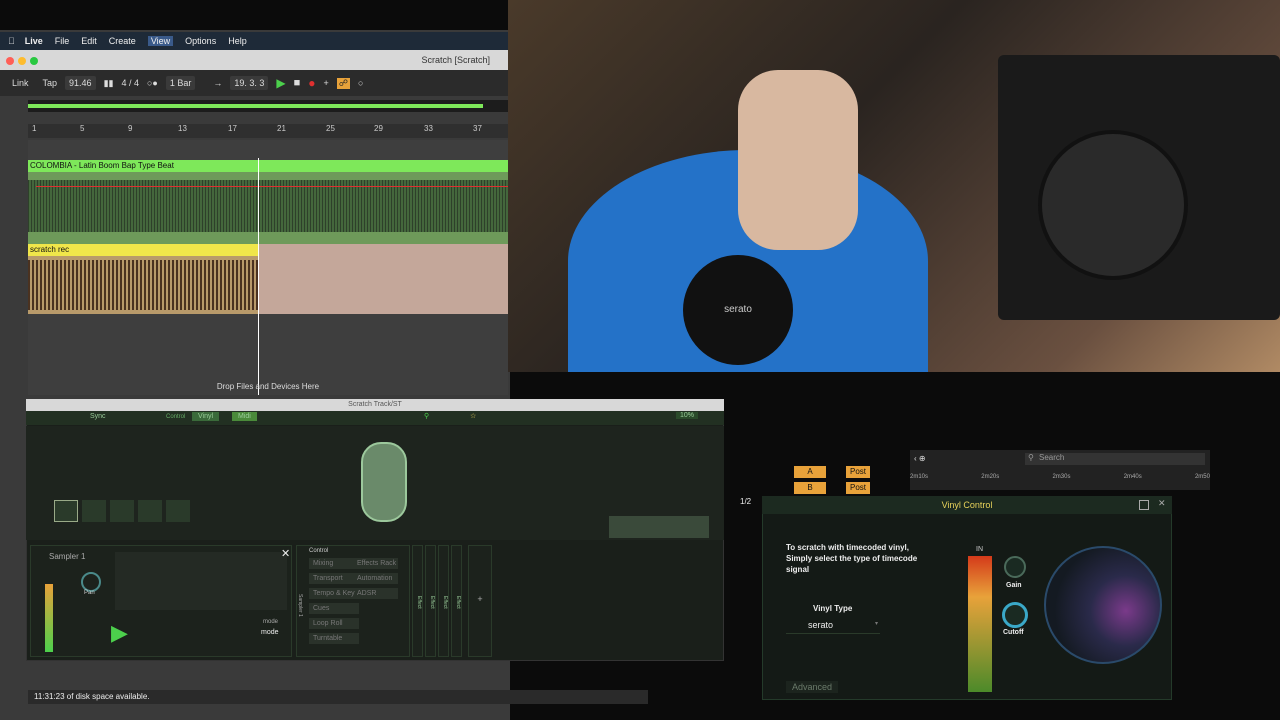 The height and width of the screenshot is (720, 1280). What do you see at coordinates (89, 41) in the screenshot?
I see `menu-edit: Edit` at bounding box center [89, 41].